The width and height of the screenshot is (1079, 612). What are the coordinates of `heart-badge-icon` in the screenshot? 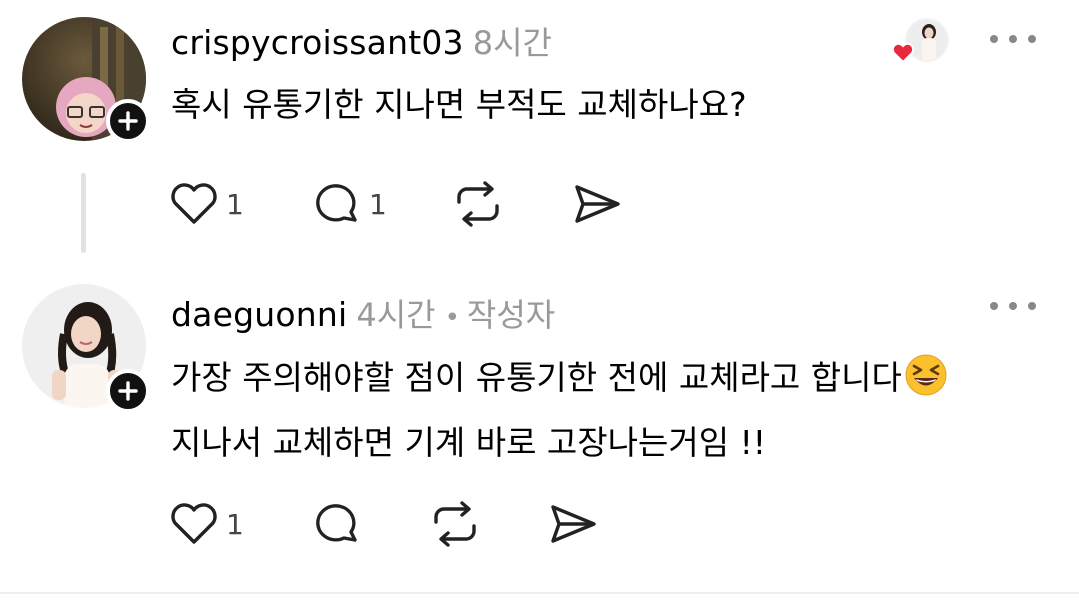 It's located at (903, 53).